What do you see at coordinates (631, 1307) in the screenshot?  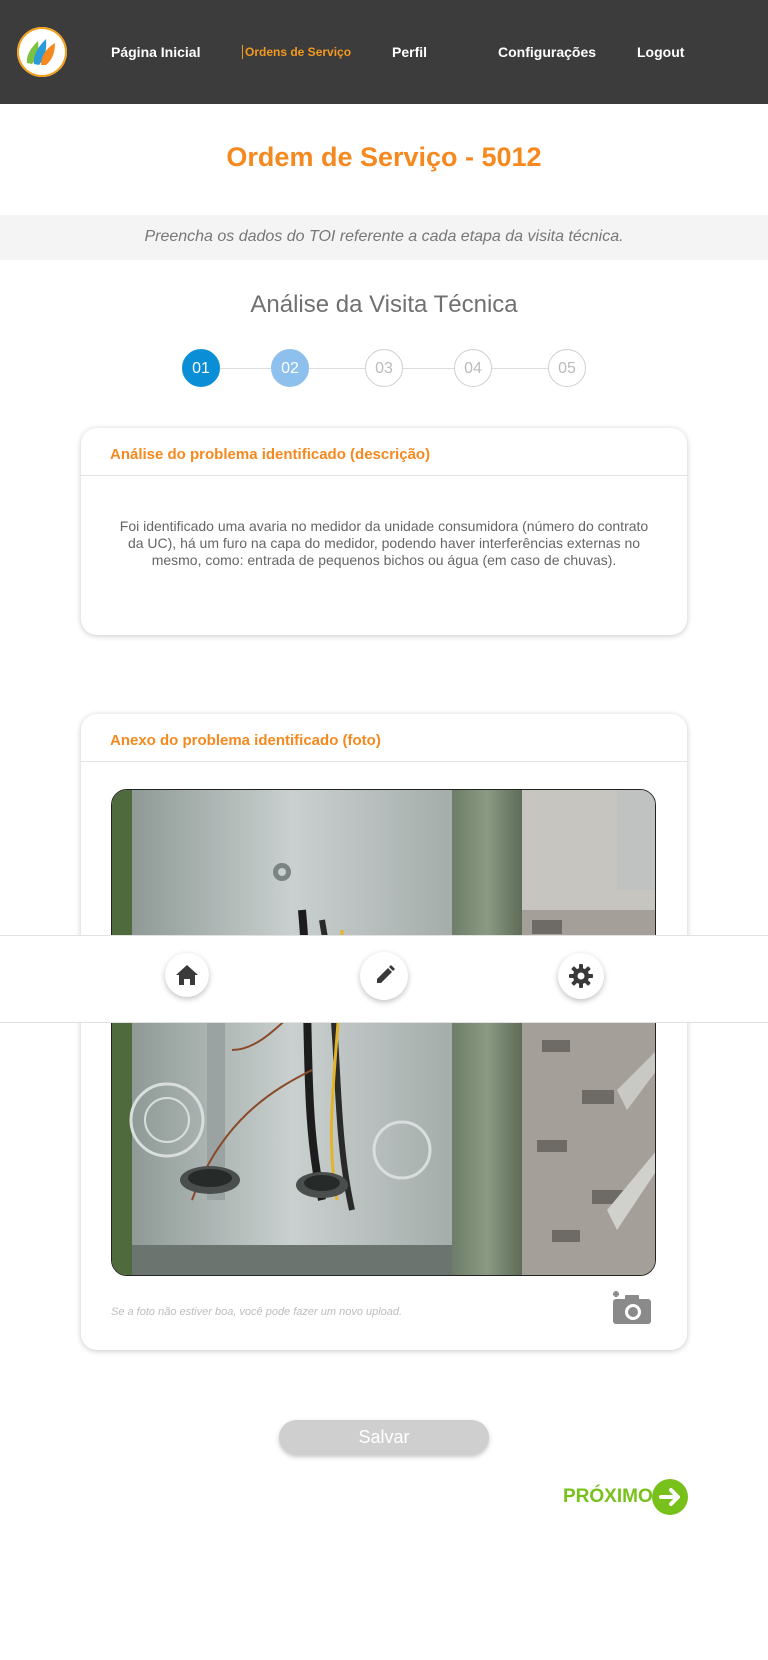 I see `add-camera-icon` at bounding box center [631, 1307].